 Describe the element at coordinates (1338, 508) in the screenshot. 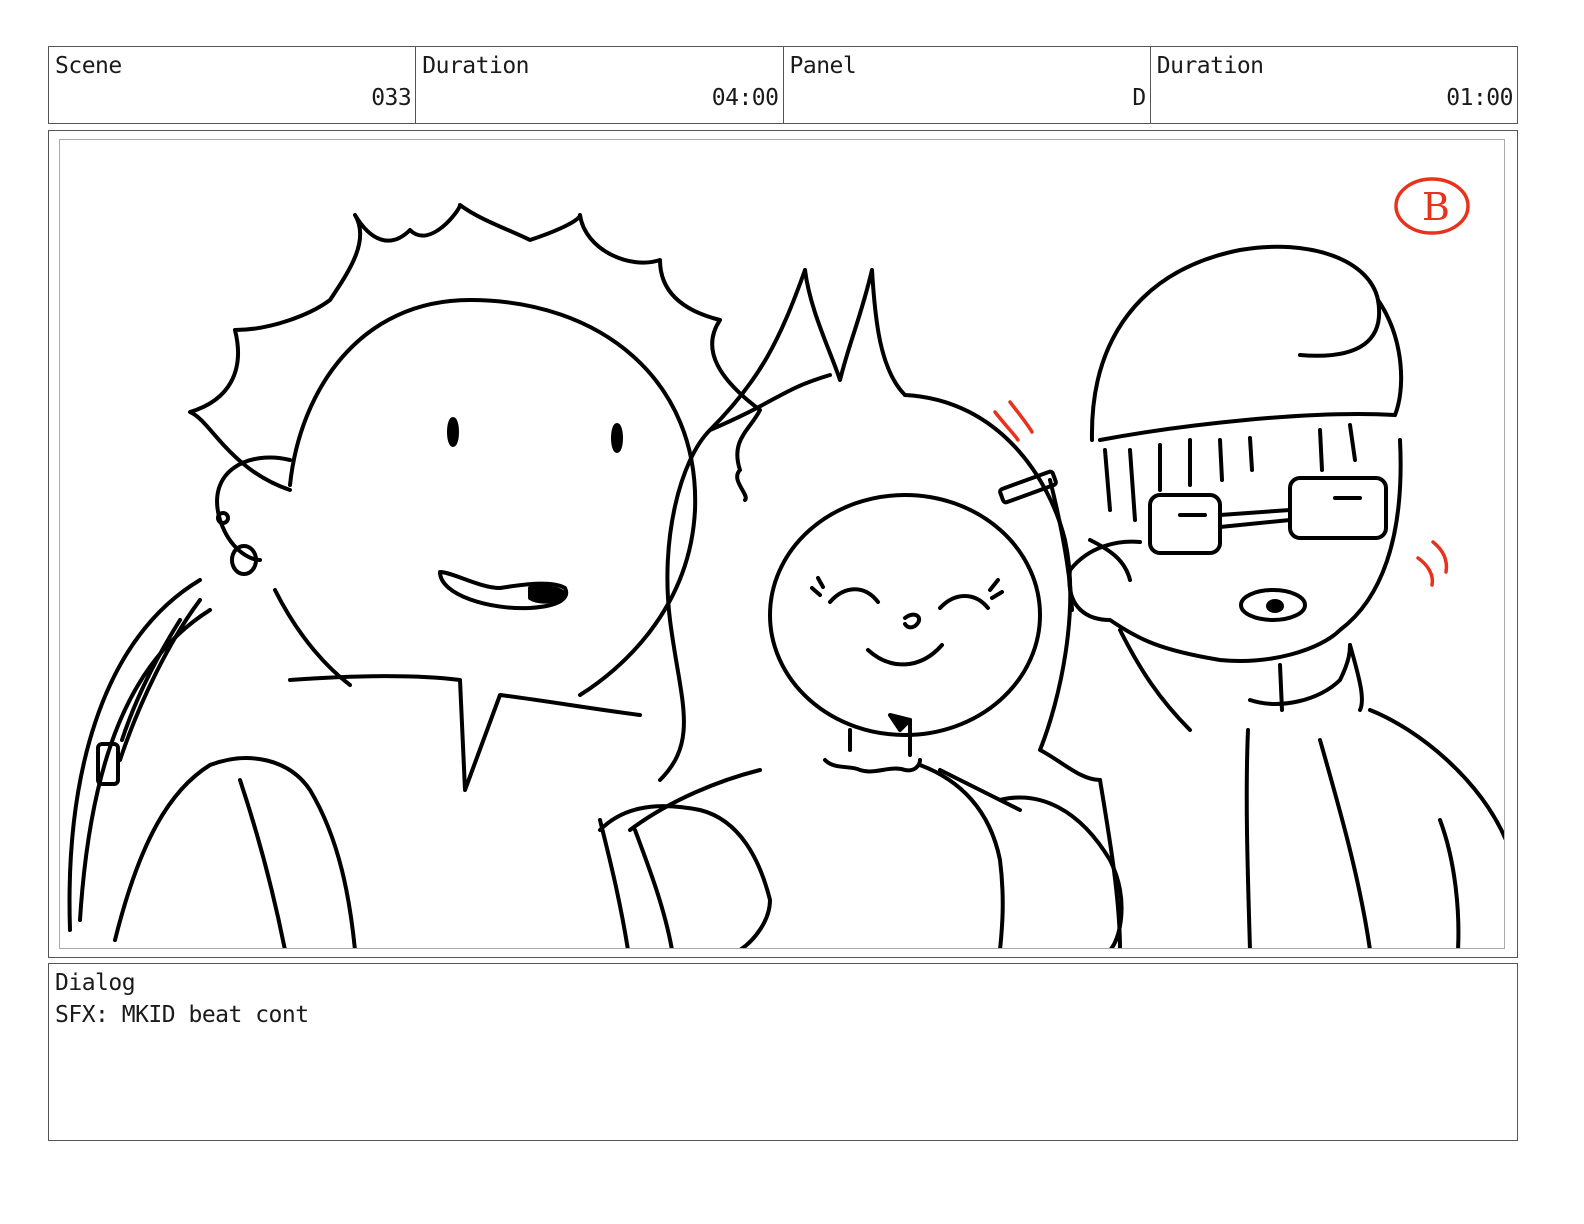

I see `right-character-glasses-right` at that location.